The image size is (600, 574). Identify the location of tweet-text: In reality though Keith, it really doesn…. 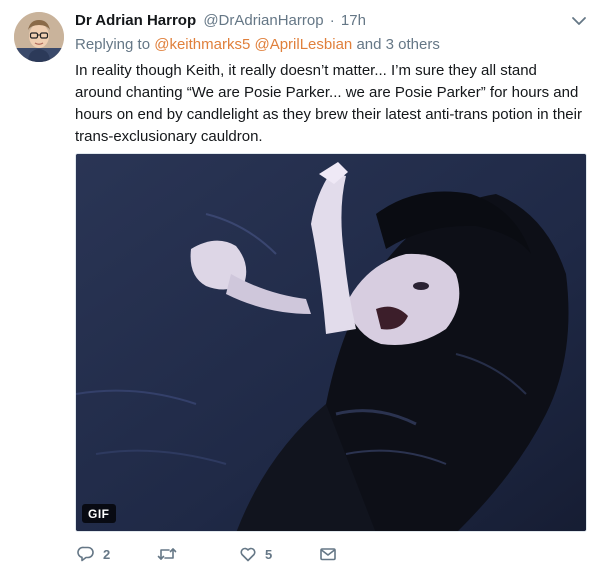
(328, 103).